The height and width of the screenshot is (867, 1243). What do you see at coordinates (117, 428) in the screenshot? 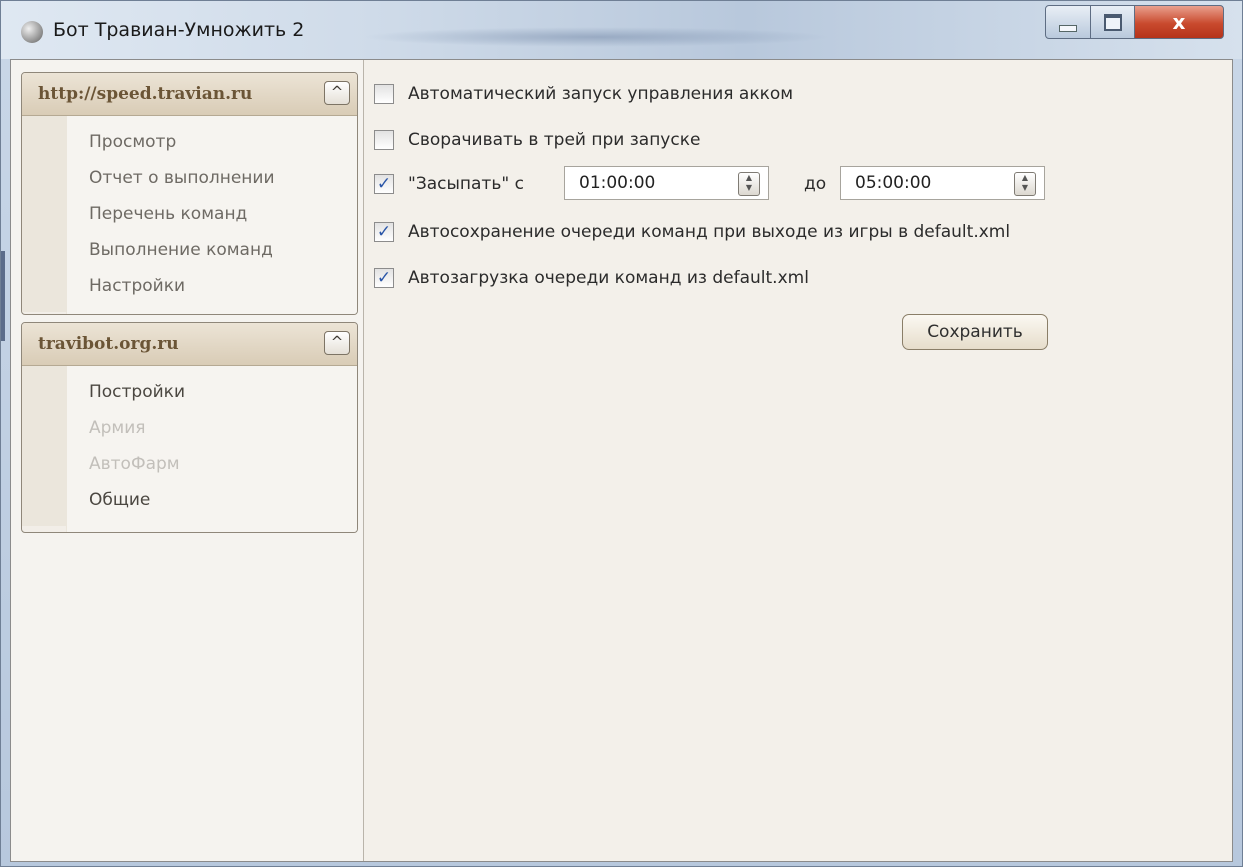
I see `sidebar-item-army: Армия` at bounding box center [117, 428].